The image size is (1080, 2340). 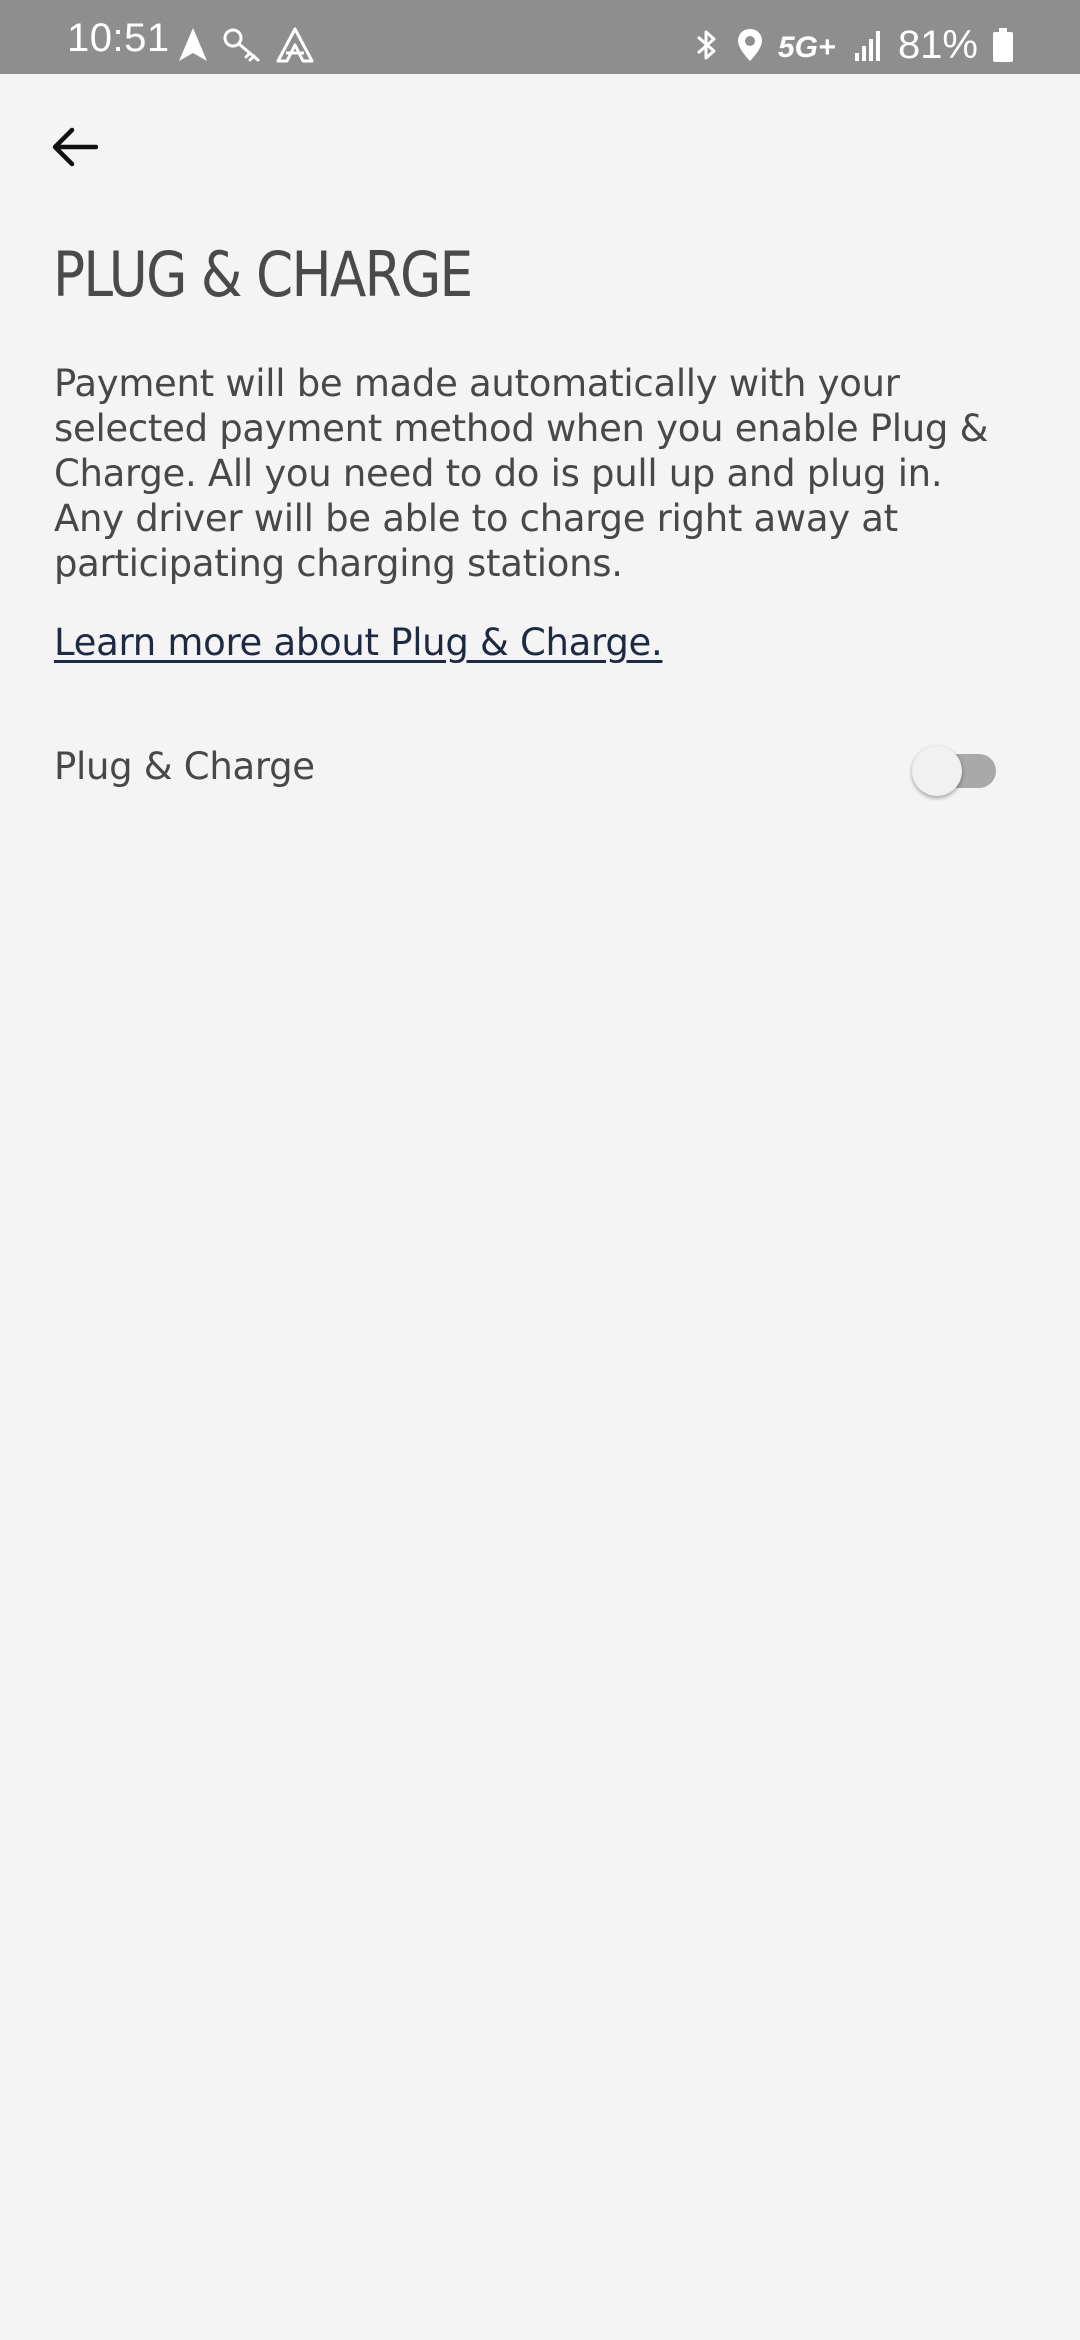 What do you see at coordinates (193, 45) in the screenshot?
I see `navigation-arrow-icon` at bounding box center [193, 45].